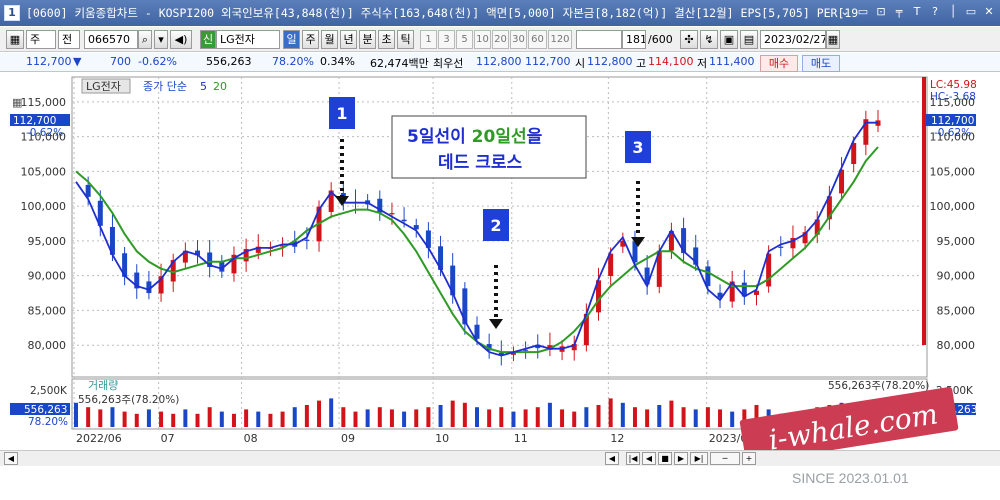 The width and height of the screenshot is (1000, 500). Describe the element at coordinates (145, 39) in the screenshot. I see `search-icon: ⌕` at that location.